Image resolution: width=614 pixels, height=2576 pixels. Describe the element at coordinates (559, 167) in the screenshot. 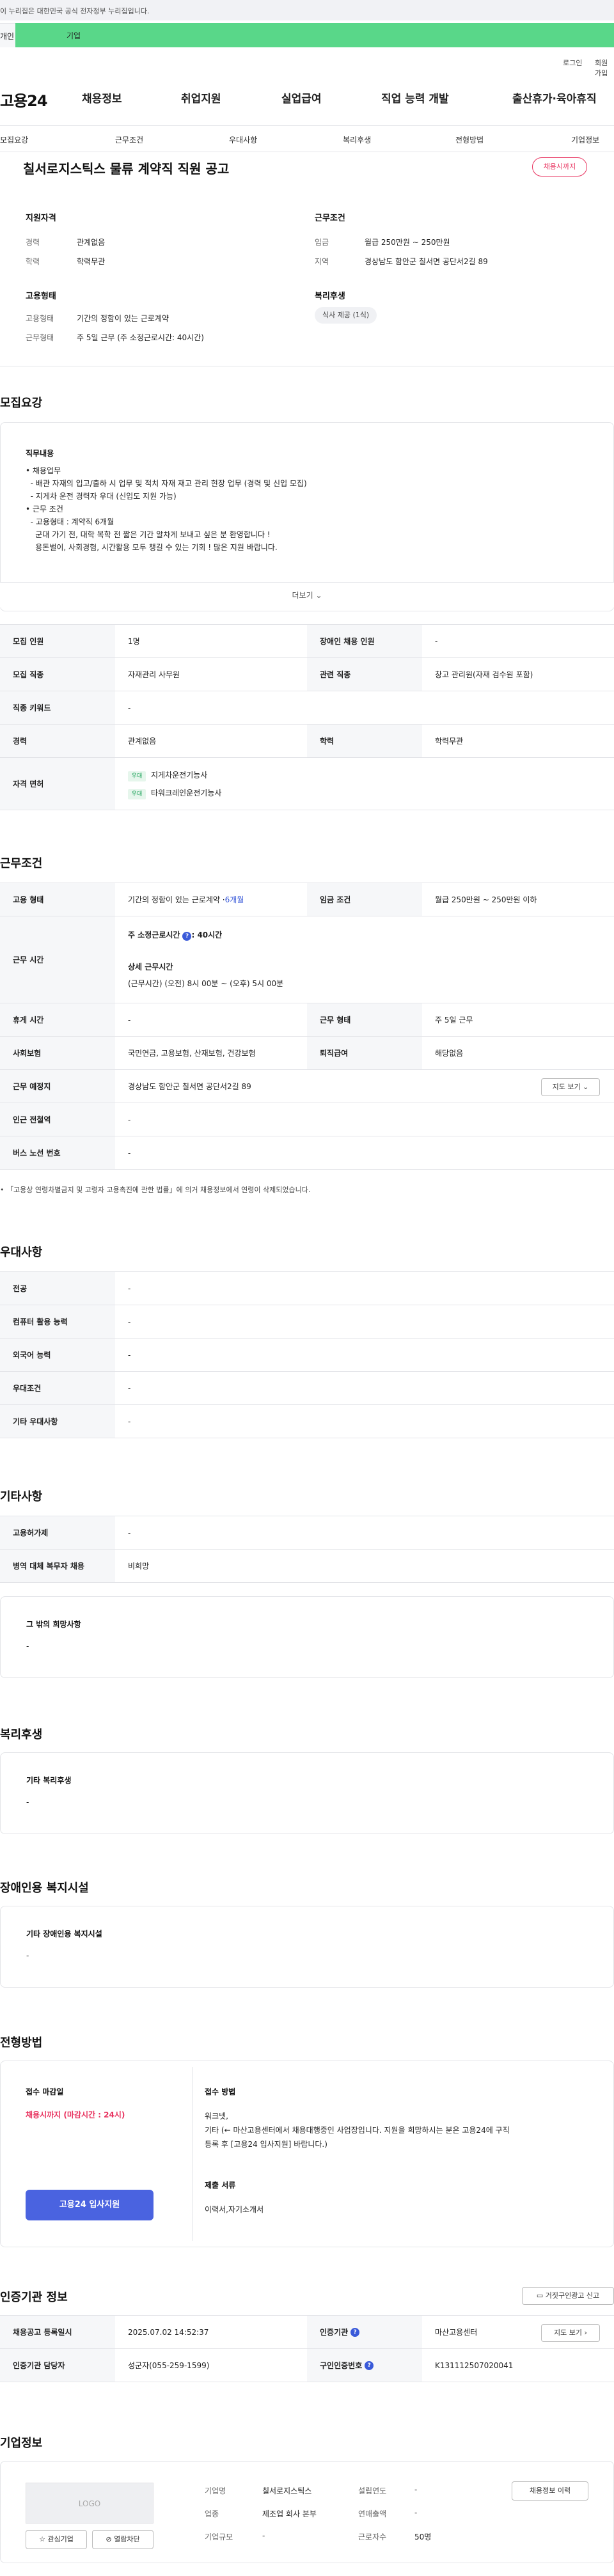

I see `status-badge: 채용시까지` at that location.